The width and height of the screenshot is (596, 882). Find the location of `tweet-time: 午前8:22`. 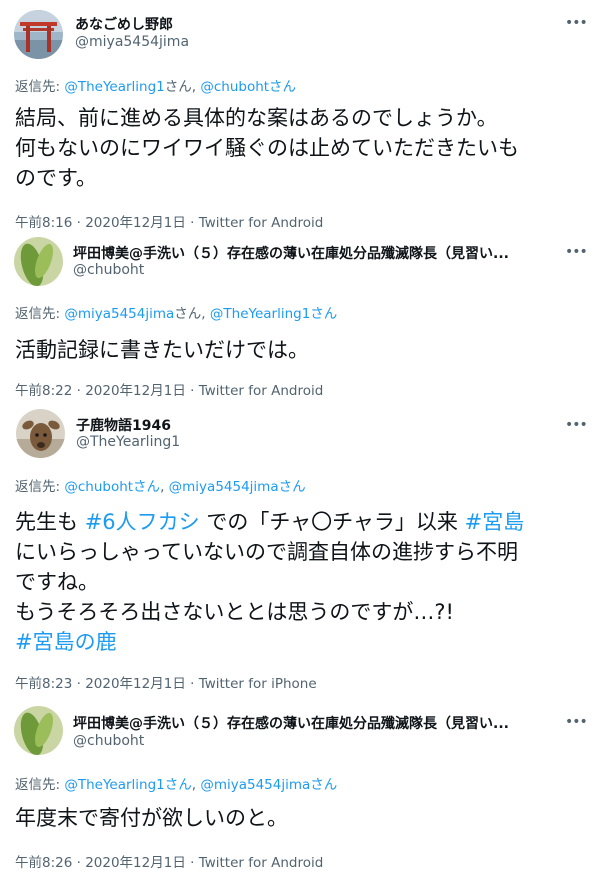

tweet-time: 午前8:22 is located at coordinates (43, 391).